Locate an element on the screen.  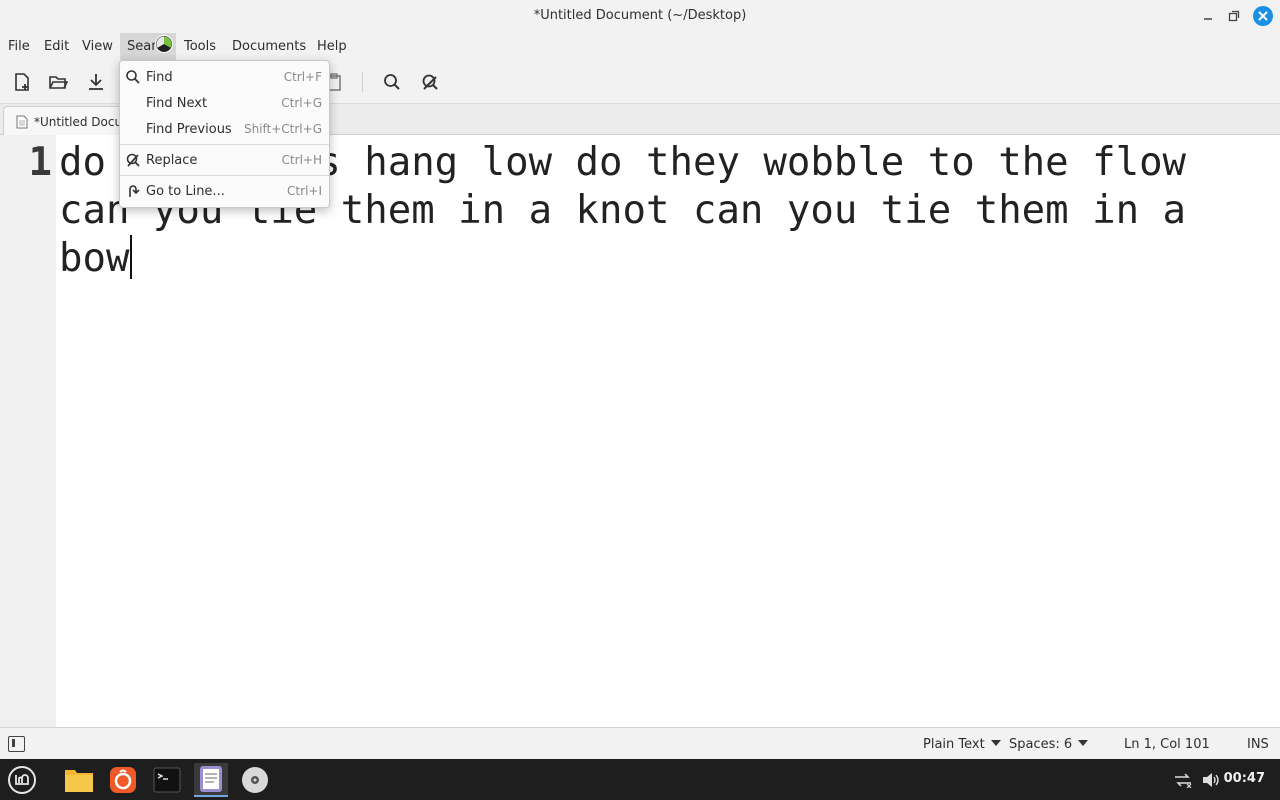
find-button is located at coordinates (392, 82).